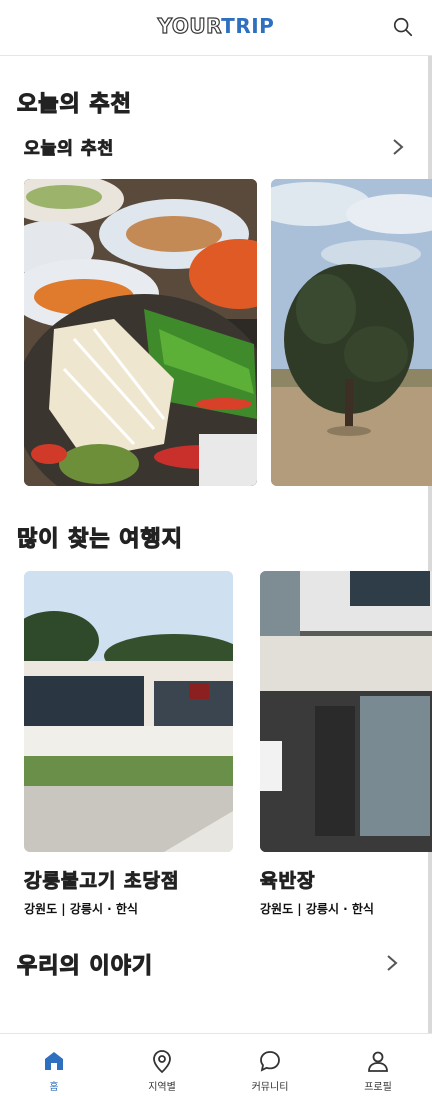 This screenshot has height=1096, width=432. I want to click on nav-item-region: 지역별, so click(162, 1065).